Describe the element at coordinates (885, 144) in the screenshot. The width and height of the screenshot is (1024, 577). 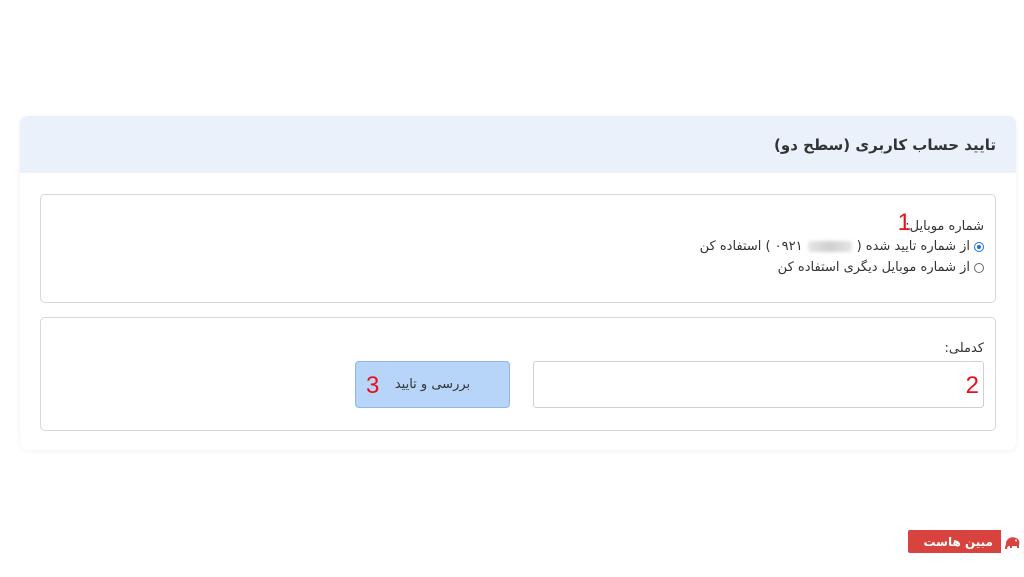
I see `card-title: تایید حساب کاربری (سطح دو)` at that location.